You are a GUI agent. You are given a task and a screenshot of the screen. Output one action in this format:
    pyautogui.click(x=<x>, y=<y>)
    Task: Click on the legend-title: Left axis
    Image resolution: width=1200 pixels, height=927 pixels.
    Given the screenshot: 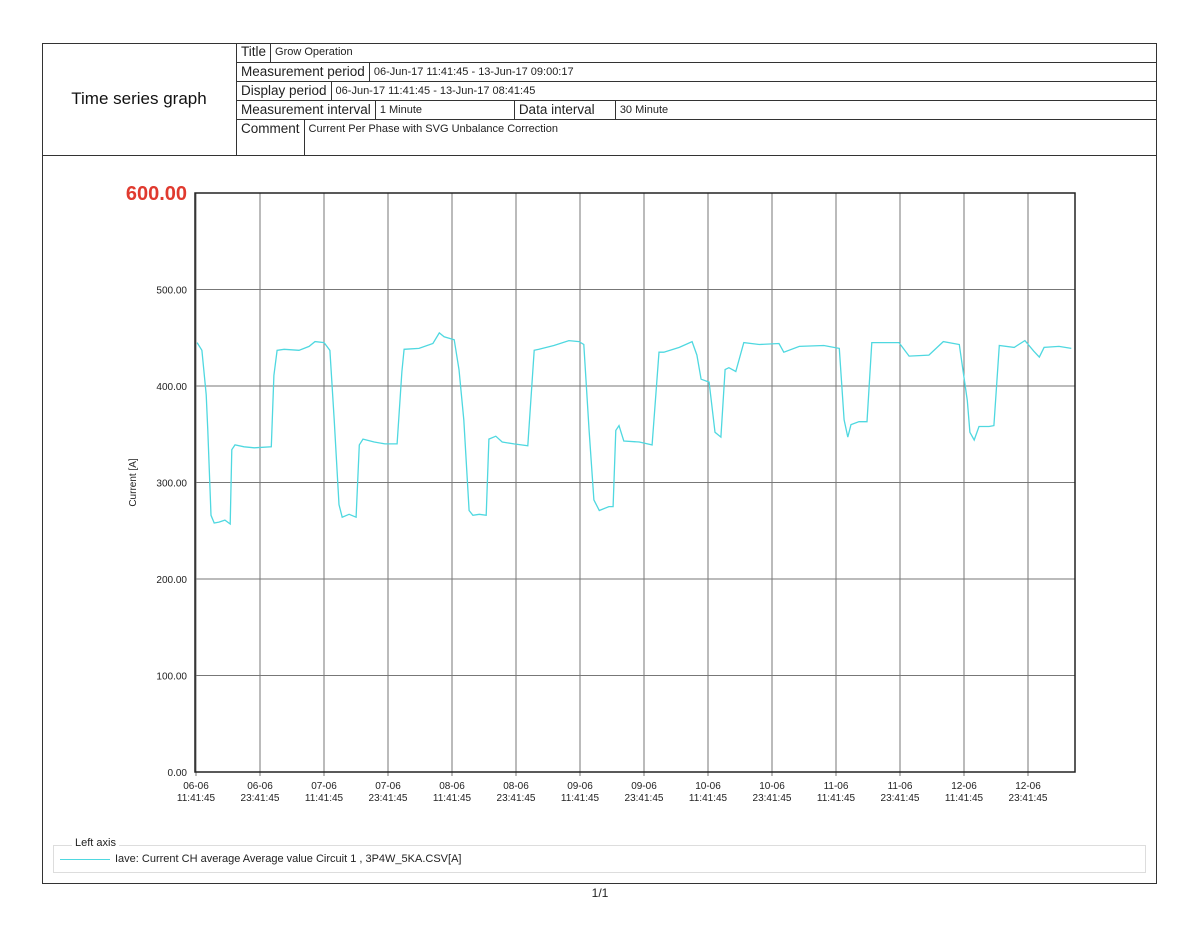 What is the action you would take?
    pyautogui.click(x=95, y=843)
    